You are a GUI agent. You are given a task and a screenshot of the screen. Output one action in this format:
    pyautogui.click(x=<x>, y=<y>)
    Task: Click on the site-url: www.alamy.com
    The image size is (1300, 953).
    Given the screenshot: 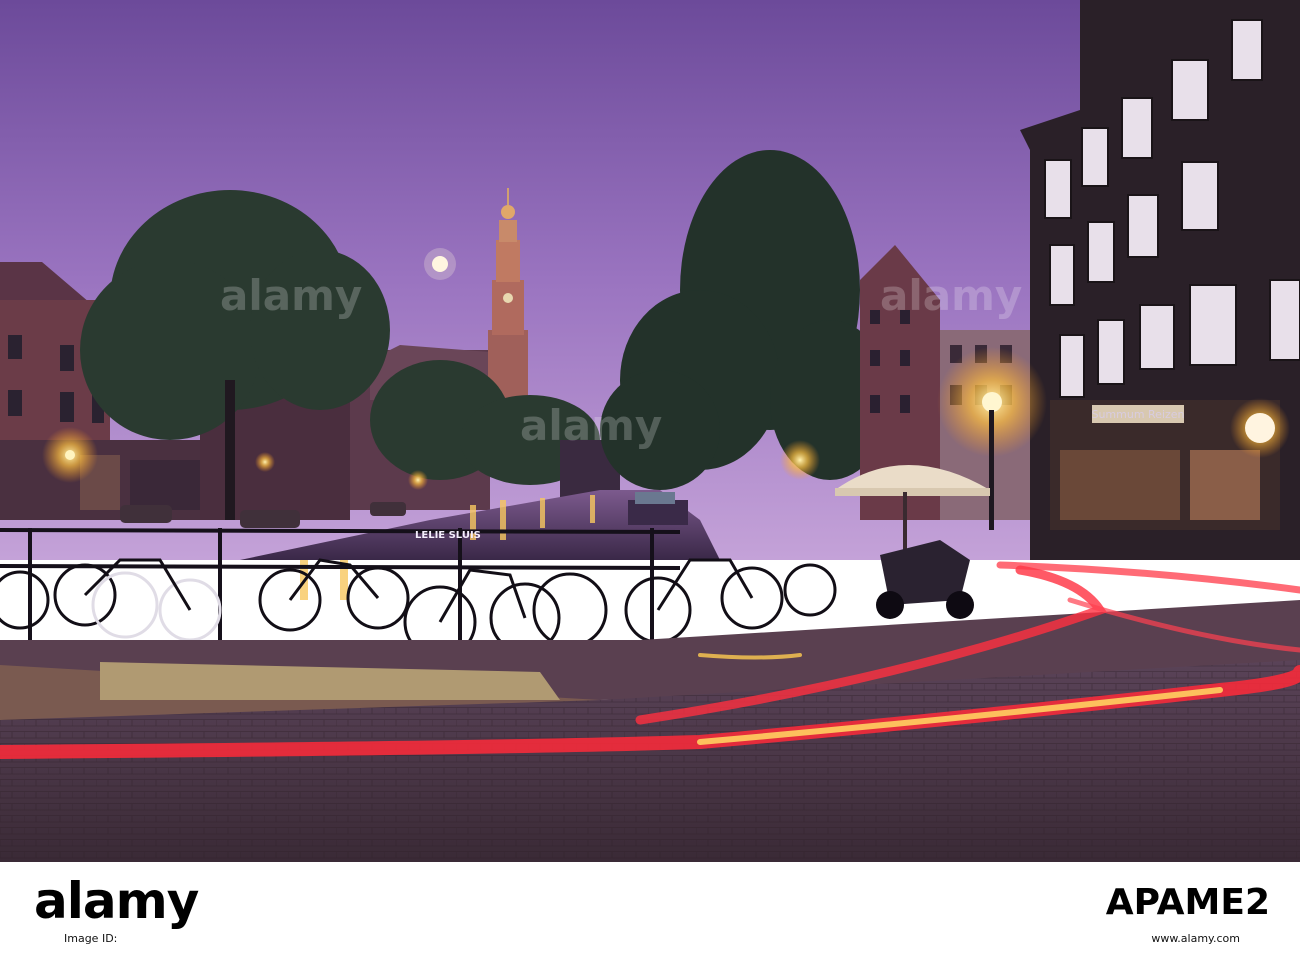 What is the action you would take?
    pyautogui.click(x=1195, y=938)
    